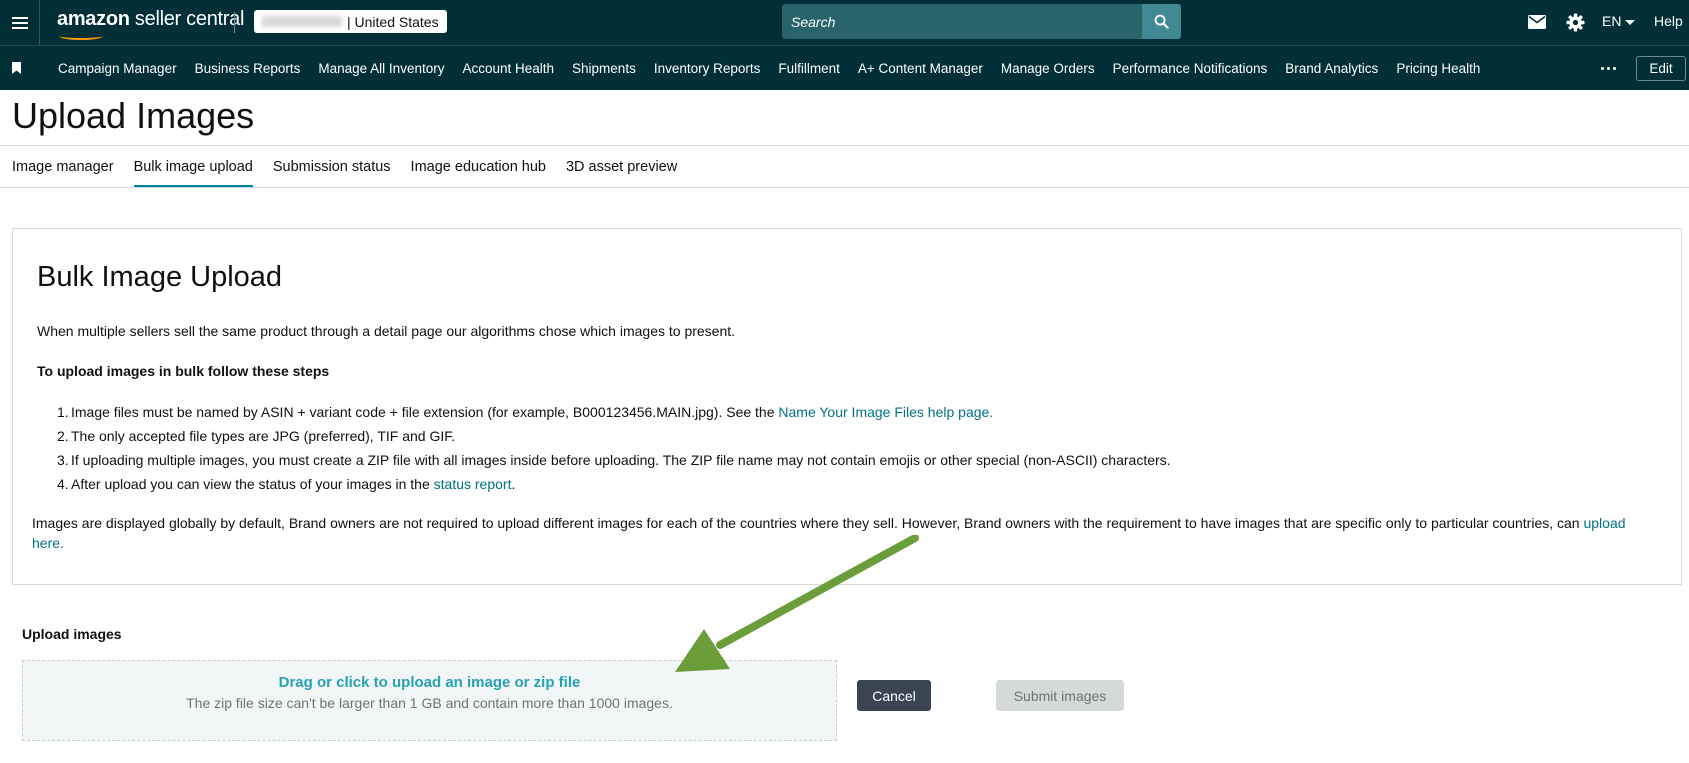 The width and height of the screenshot is (1689, 763). Describe the element at coordinates (885, 412) in the screenshot. I see `name-image-files-help-link: Name Your Image Files help page.` at that location.